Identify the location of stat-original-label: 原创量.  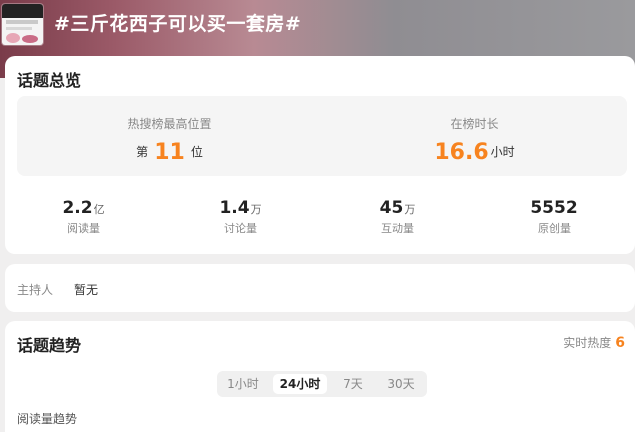
(554, 228).